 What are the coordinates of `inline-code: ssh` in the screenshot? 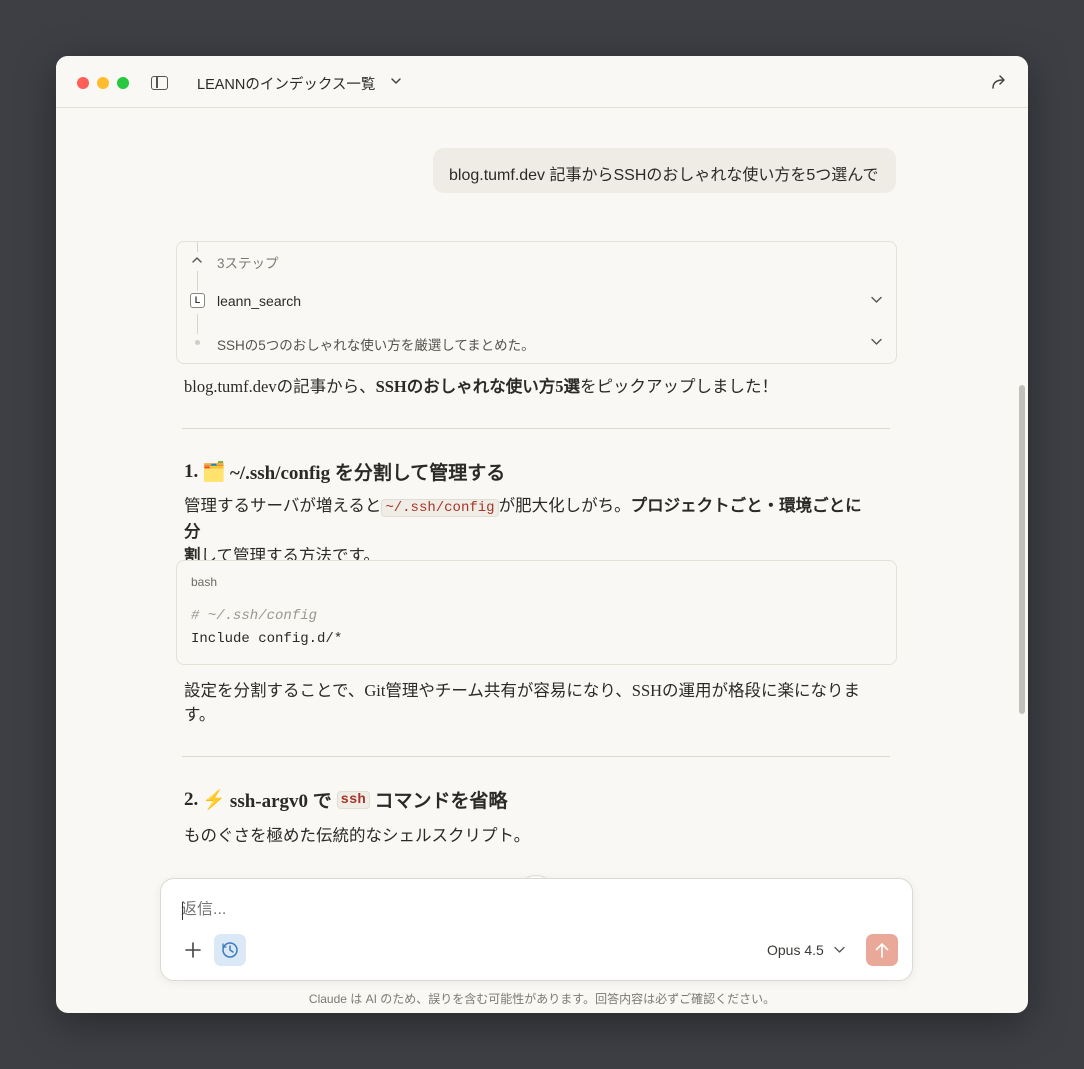 It's located at (353, 799).